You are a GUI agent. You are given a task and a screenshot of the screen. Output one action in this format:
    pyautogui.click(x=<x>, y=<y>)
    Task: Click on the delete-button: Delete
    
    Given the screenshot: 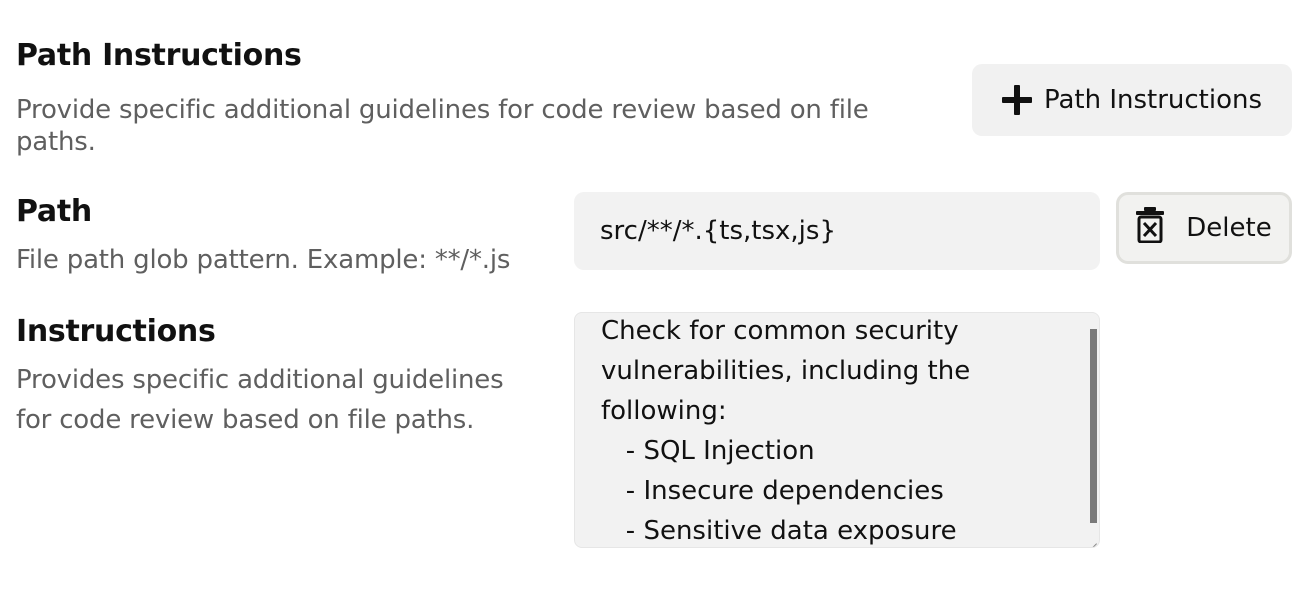 What is the action you would take?
    pyautogui.click(x=1204, y=228)
    